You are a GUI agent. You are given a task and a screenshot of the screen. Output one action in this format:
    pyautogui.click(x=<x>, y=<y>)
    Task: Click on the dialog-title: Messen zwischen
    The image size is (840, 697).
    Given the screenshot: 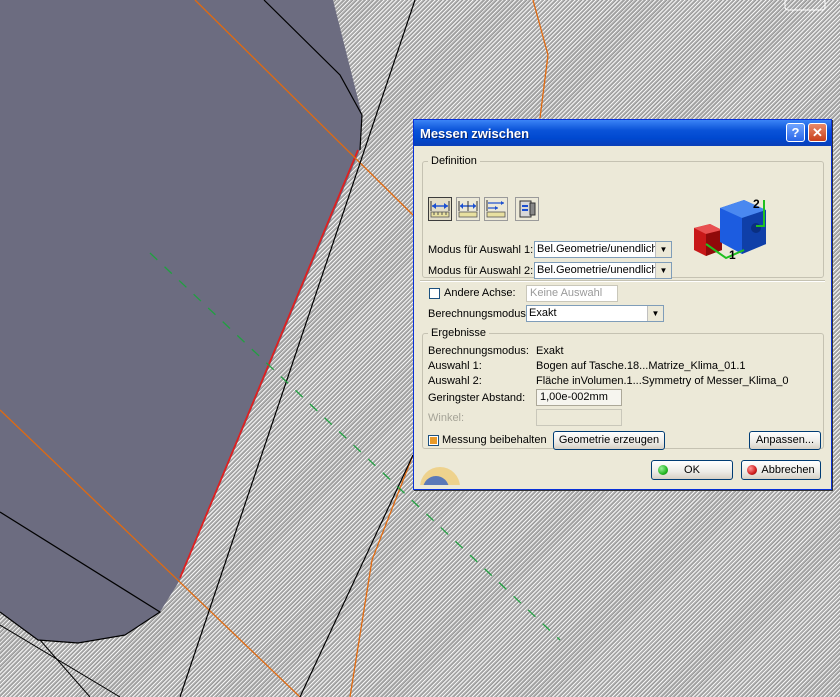 What is the action you would take?
    pyautogui.click(x=475, y=133)
    